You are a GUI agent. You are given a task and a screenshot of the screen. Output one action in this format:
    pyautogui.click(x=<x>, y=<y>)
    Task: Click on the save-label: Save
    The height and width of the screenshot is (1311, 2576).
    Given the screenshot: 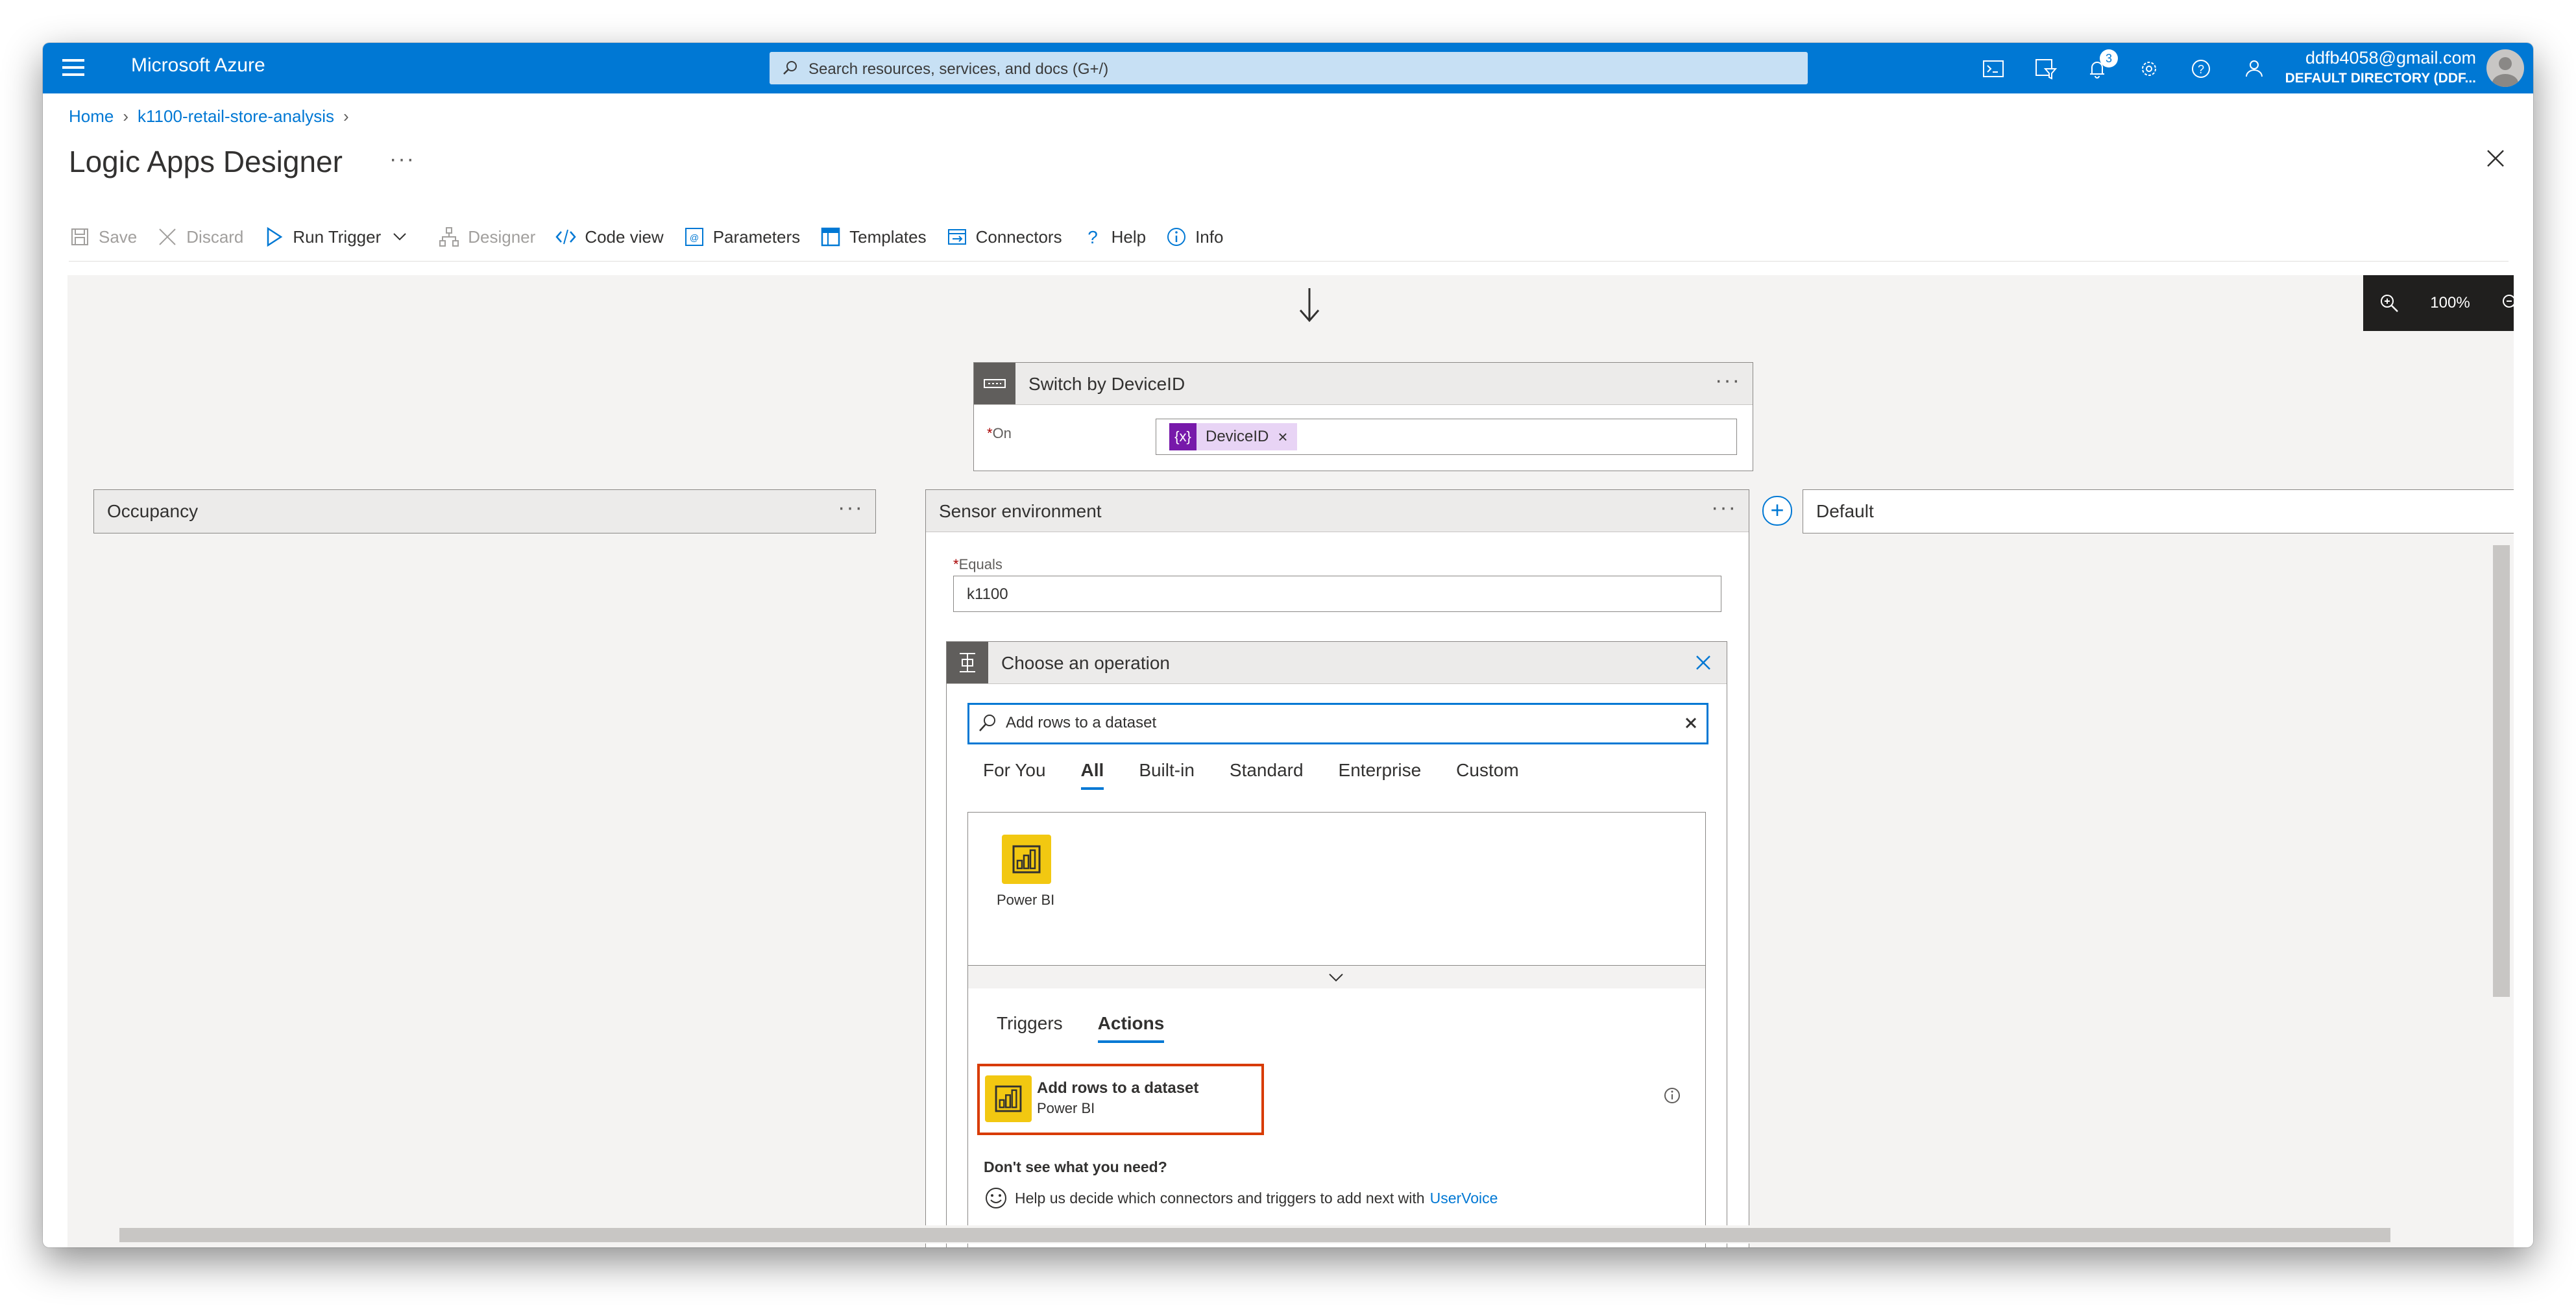 What is the action you would take?
    pyautogui.click(x=118, y=237)
    